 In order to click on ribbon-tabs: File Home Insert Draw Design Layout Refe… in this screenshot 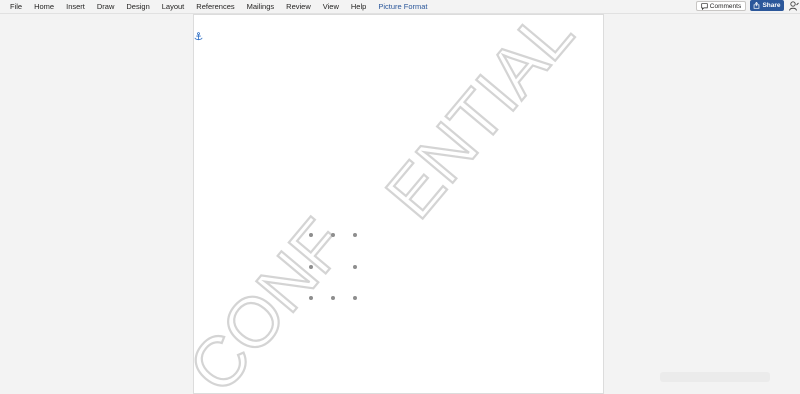, I will do `click(219, 6)`.